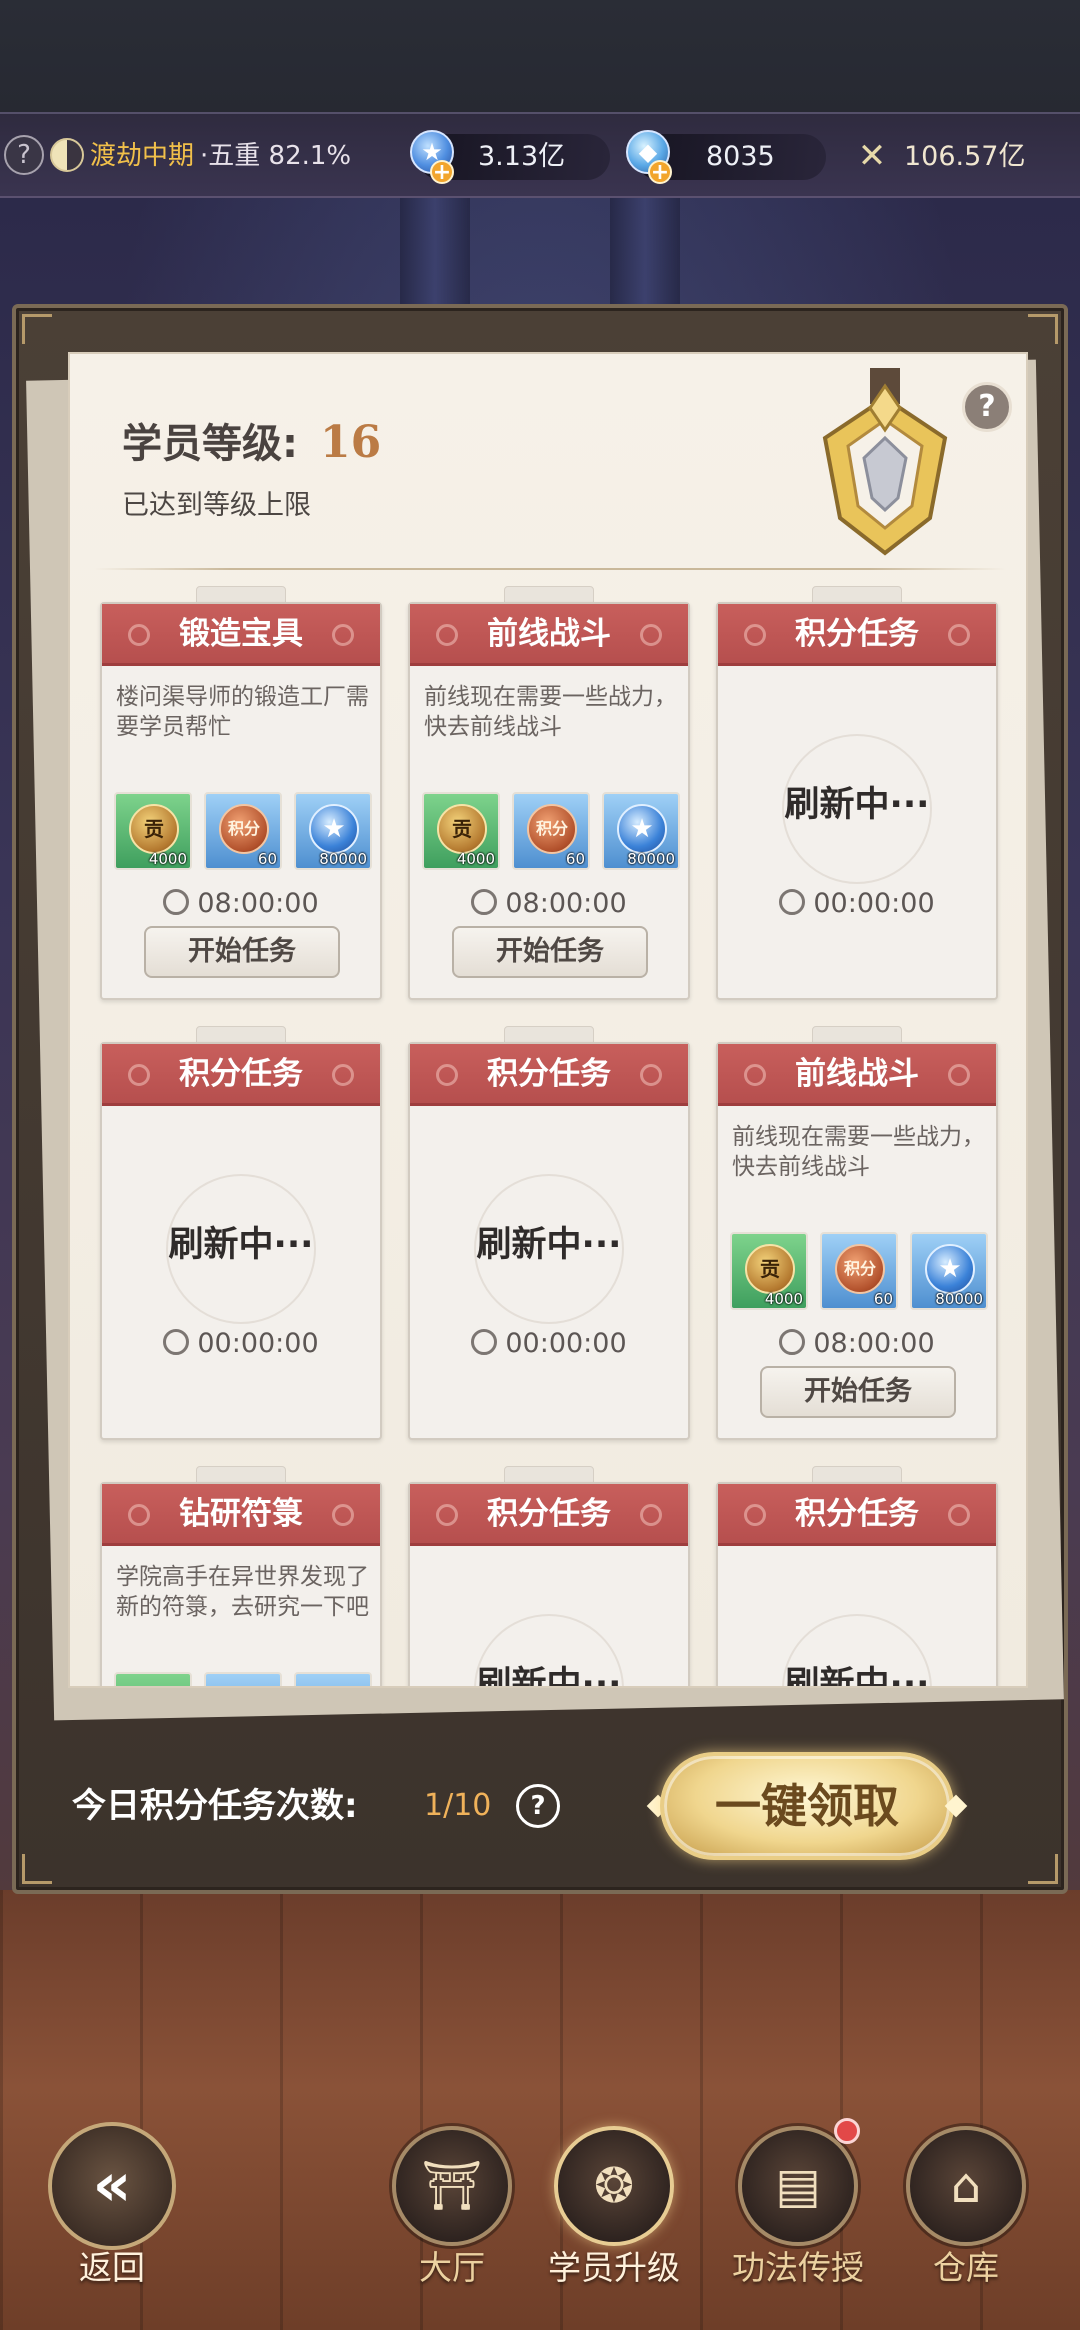 The image size is (1080, 2330). What do you see at coordinates (24, 155) in the screenshot?
I see `help-icon: ?` at bounding box center [24, 155].